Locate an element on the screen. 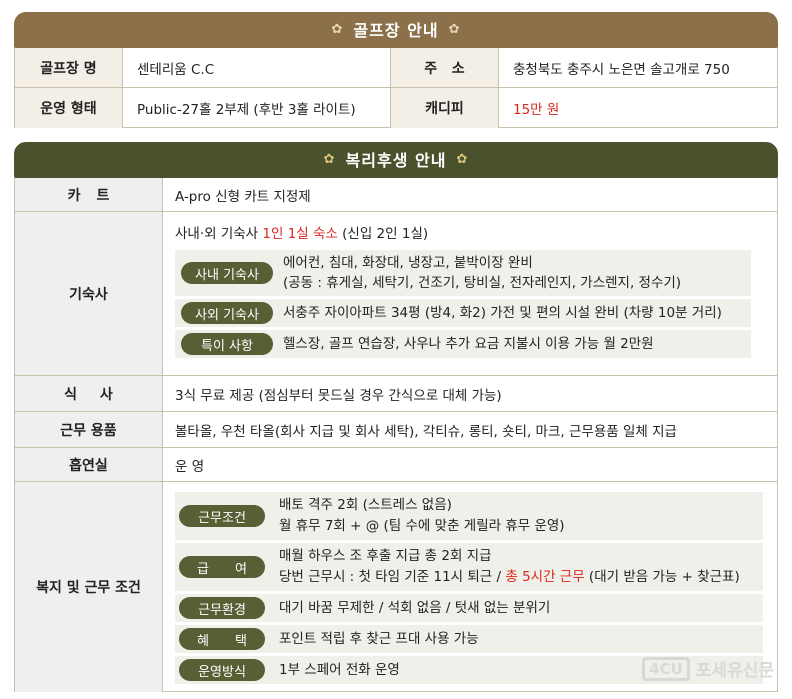 Image resolution: width=792 pixels, height=699 pixels. dorm-summary: 사내‧외 기숙사 1인 1실 숙소 (신입 2인 1실) is located at coordinates (470, 232).